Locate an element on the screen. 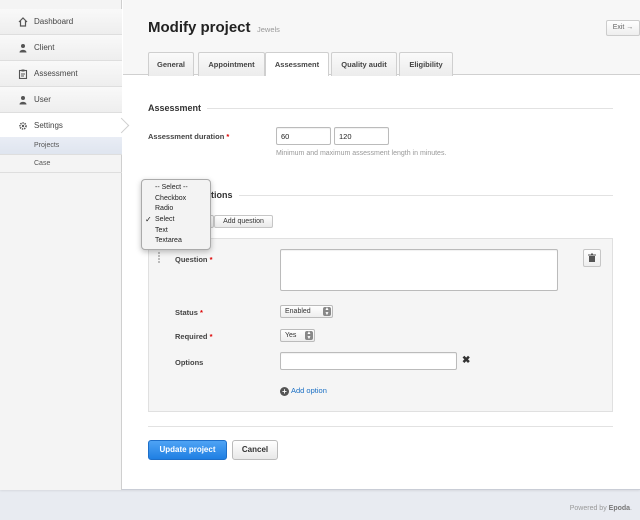 This screenshot has height=520, width=640. required-select-value: Yes is located at coordinates (291, 335).